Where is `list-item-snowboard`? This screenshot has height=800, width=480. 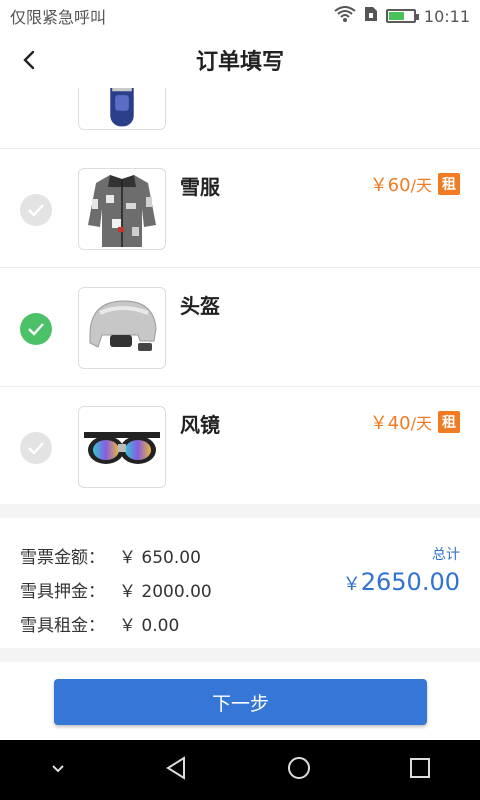 list-item-snowboard is located at coordinates (240, 118).